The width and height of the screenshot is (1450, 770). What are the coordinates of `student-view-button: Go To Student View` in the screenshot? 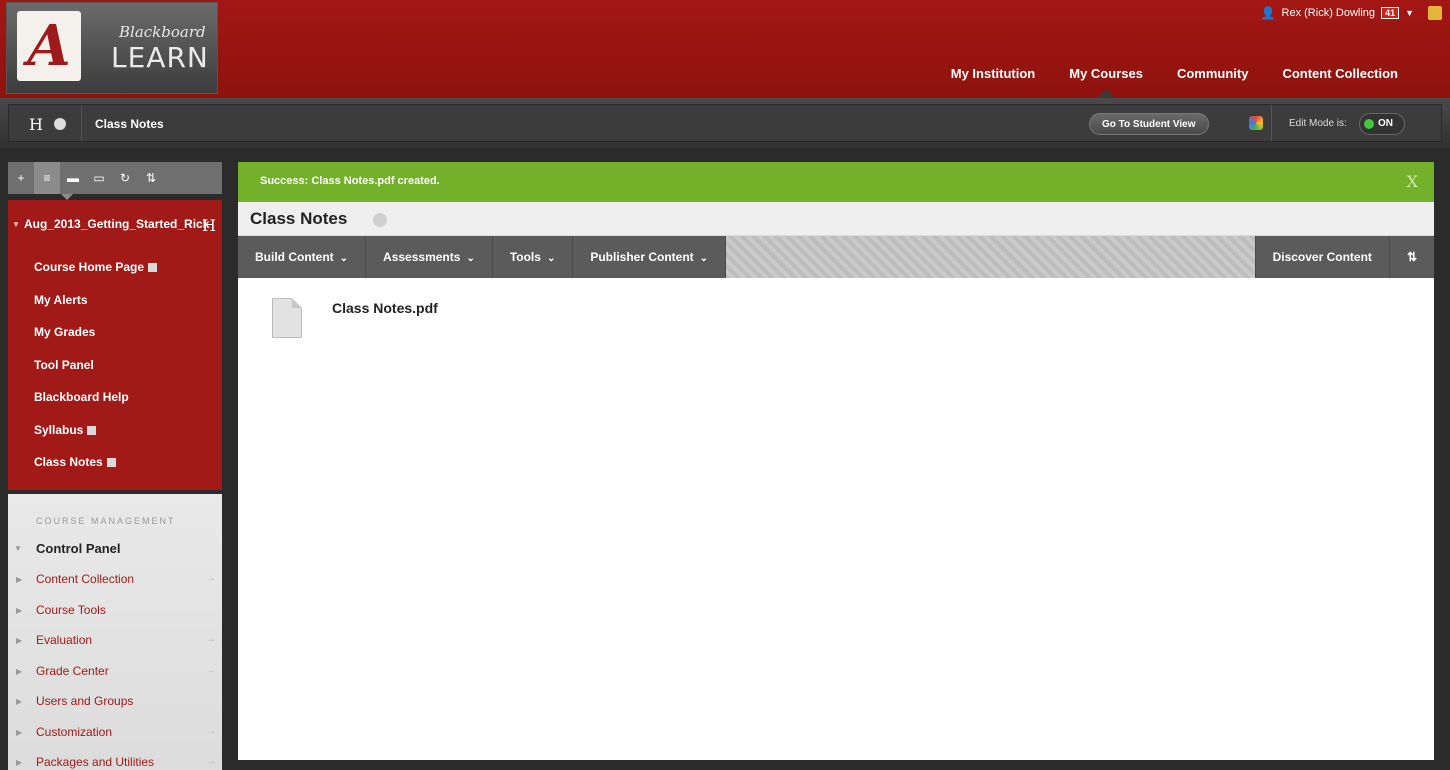 It's located at (1149, 124).